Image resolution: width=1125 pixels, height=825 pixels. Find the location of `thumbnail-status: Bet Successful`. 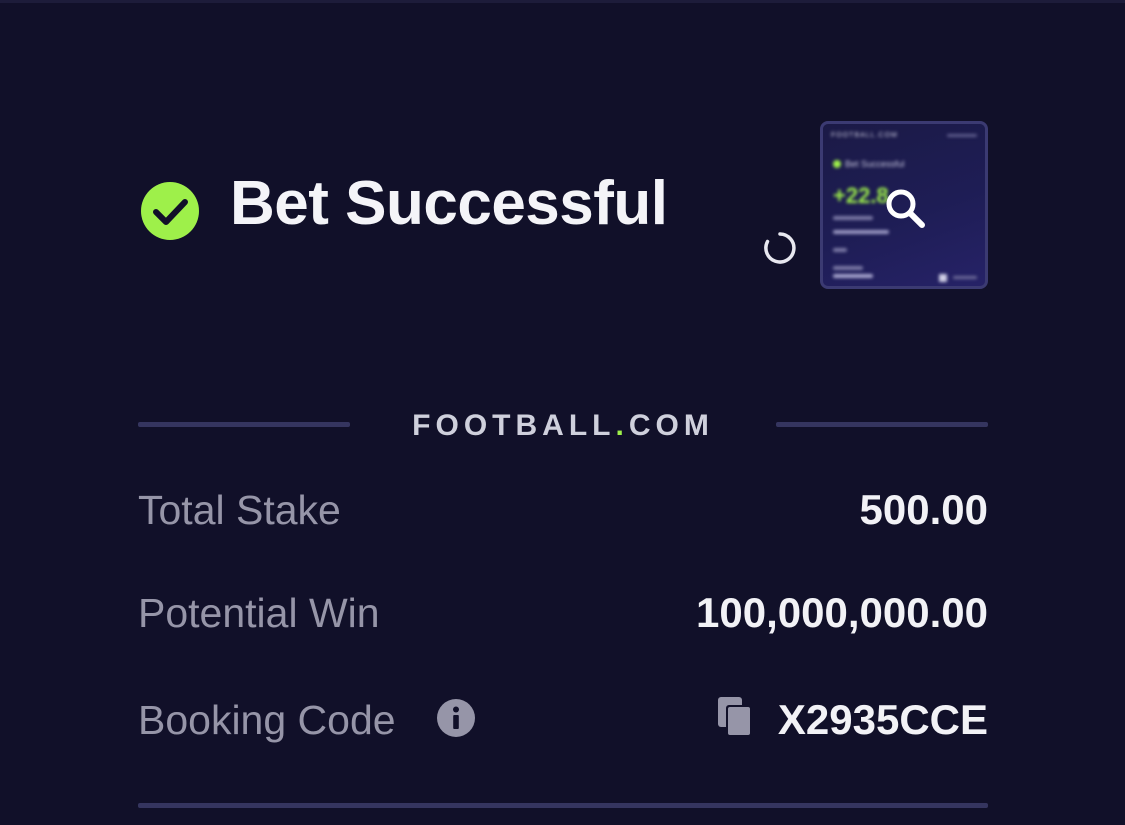

thumbnail-status: Bet Successful is located at coordinates (875, 164).